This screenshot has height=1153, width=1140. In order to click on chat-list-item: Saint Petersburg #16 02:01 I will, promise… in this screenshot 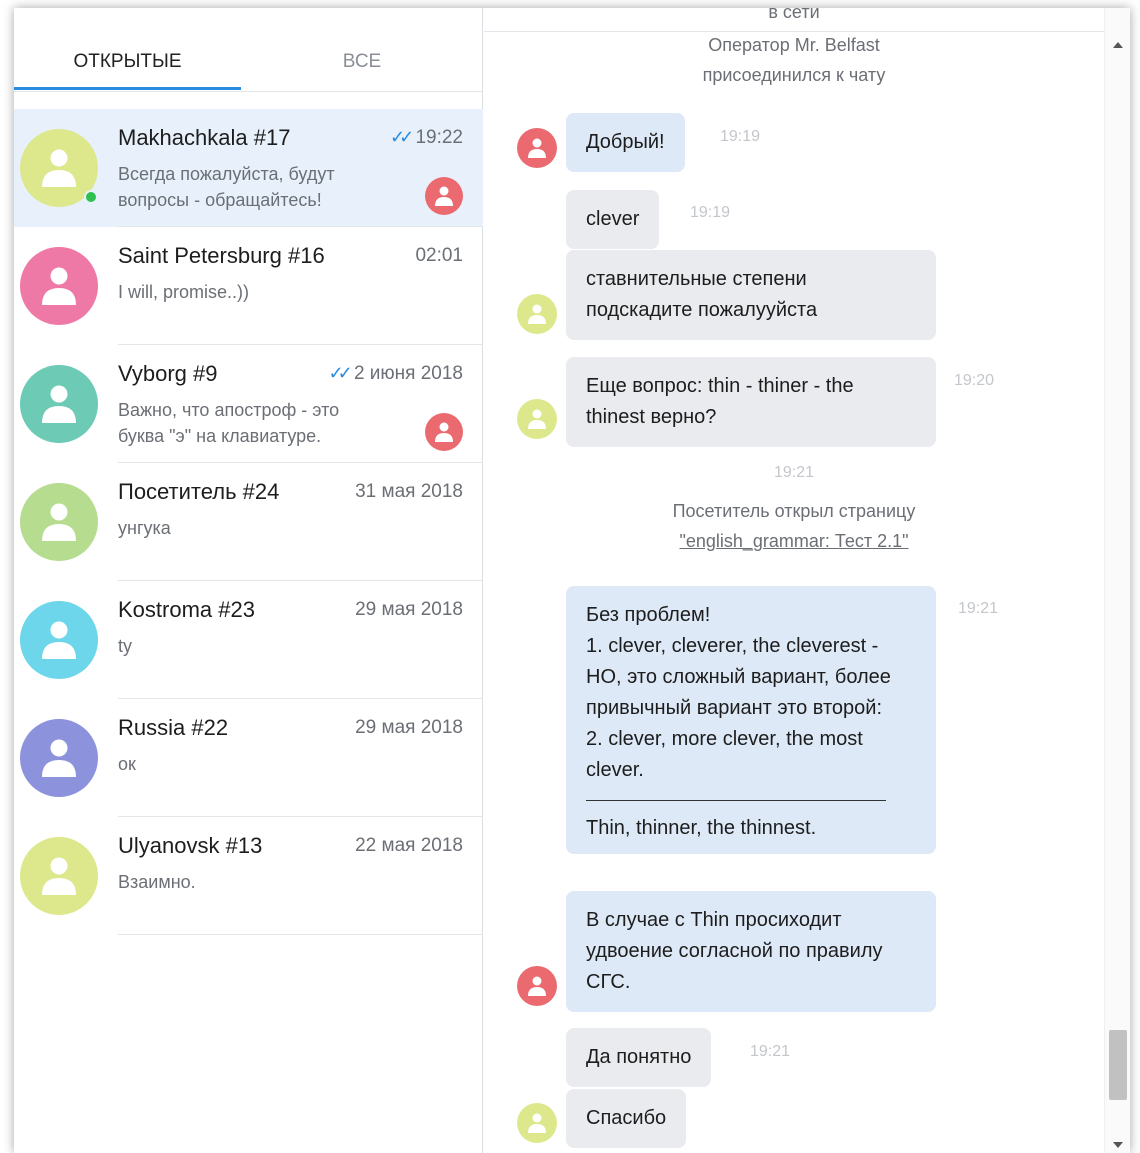, I will do `click(248, 286)`.